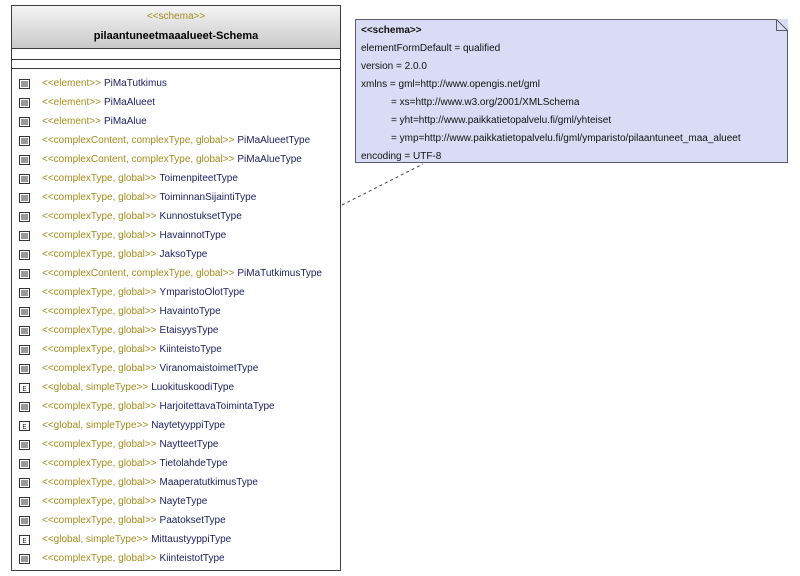 The width and height of the screenshot is (800, 576). Describe the element at coordinates (431, 48) in the screenshot. I see `note-line: elementFormDefault = qualified` at that location.